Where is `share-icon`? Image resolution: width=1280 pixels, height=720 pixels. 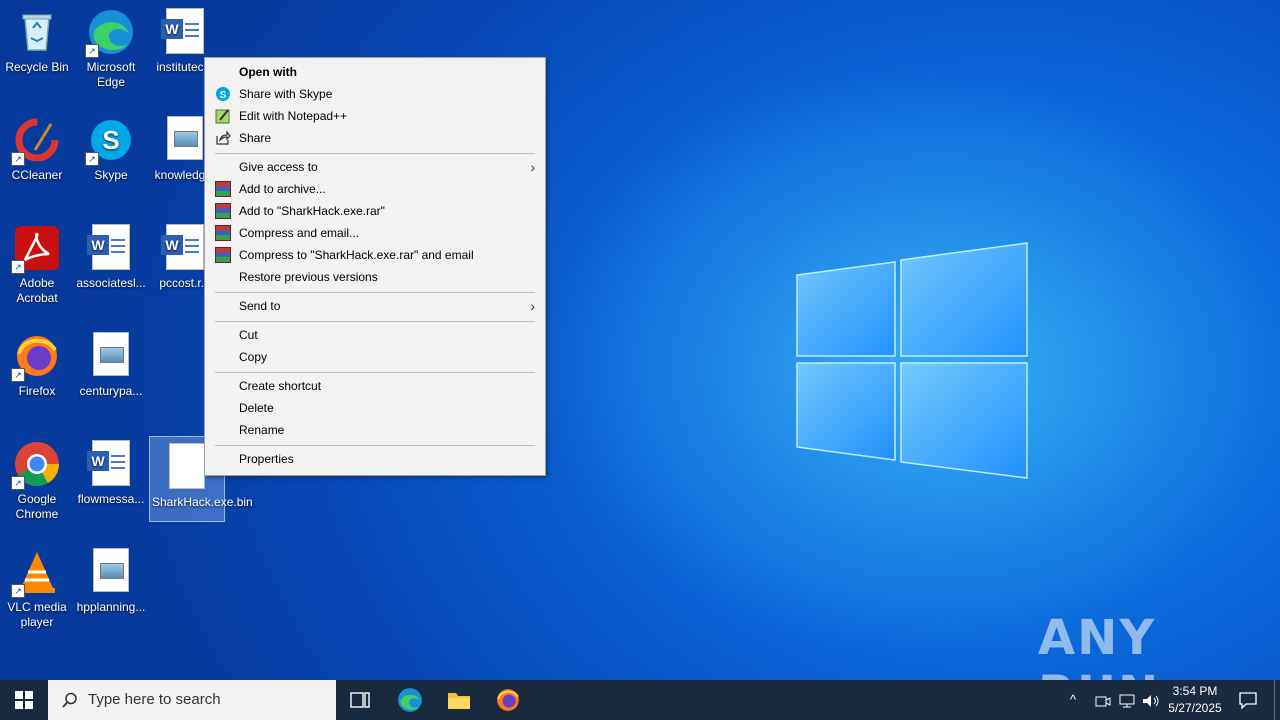 share-icon is located at coordinates (223, 138).